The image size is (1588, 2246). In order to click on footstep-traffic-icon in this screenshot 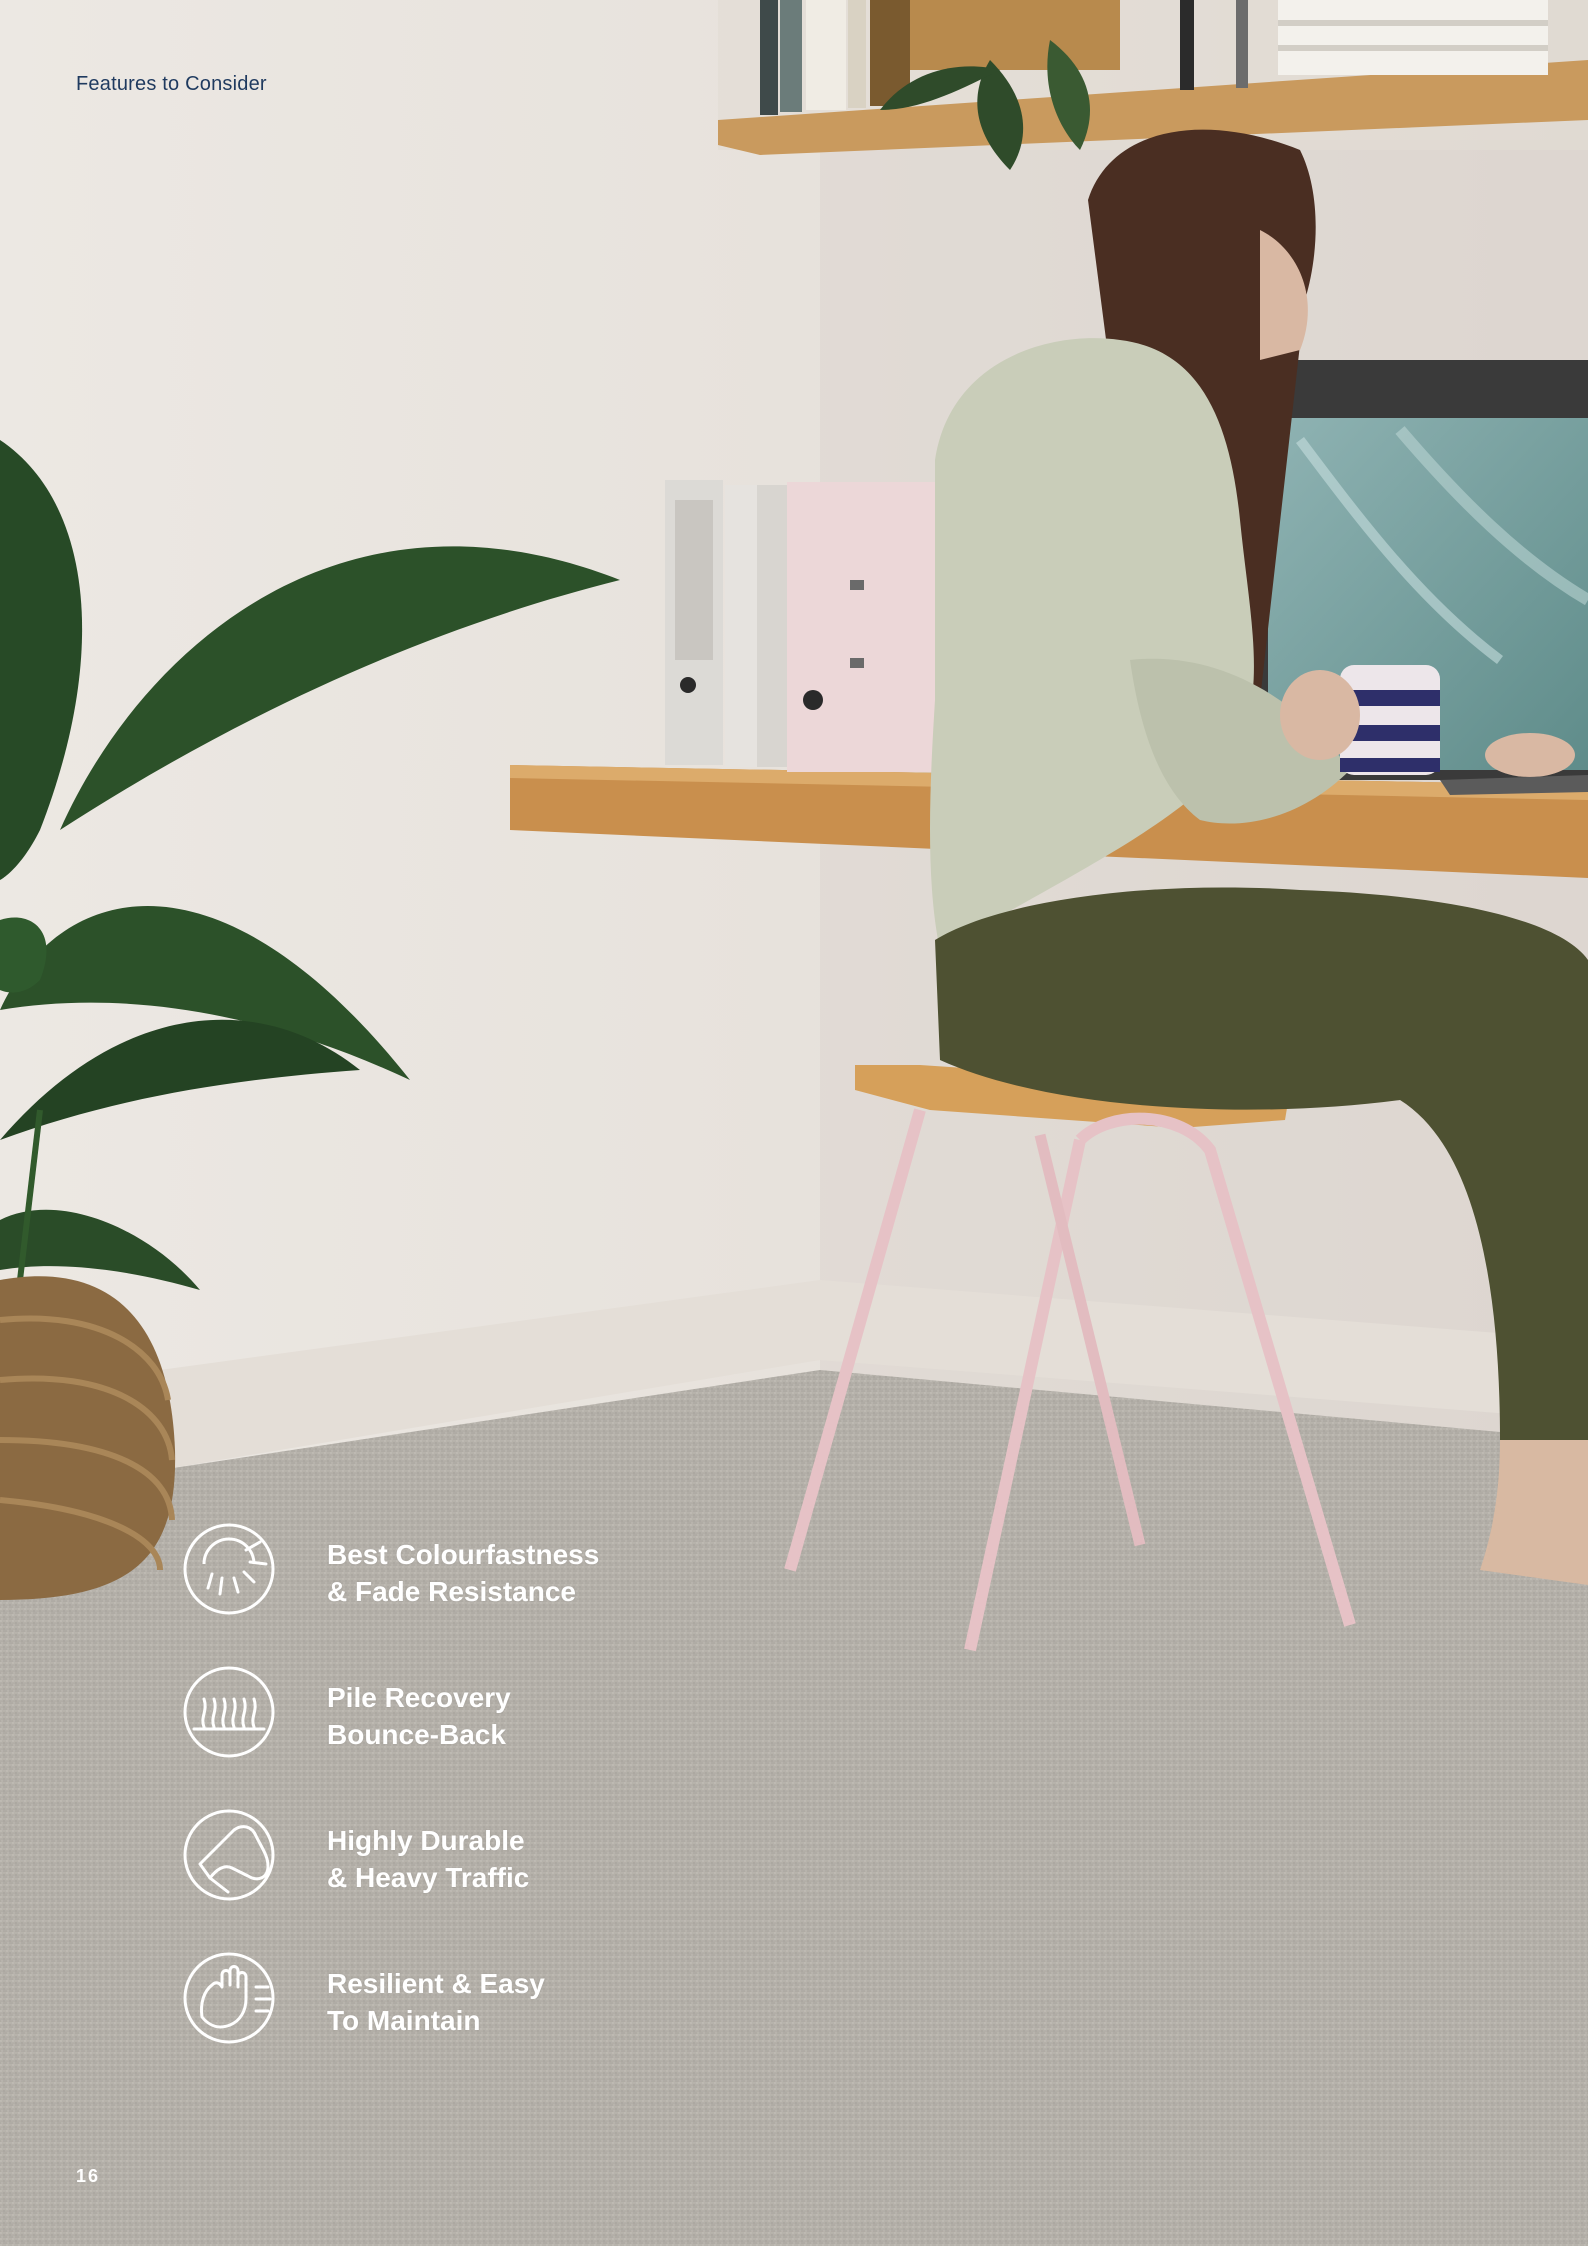, I will do `click(229, 1855)`.